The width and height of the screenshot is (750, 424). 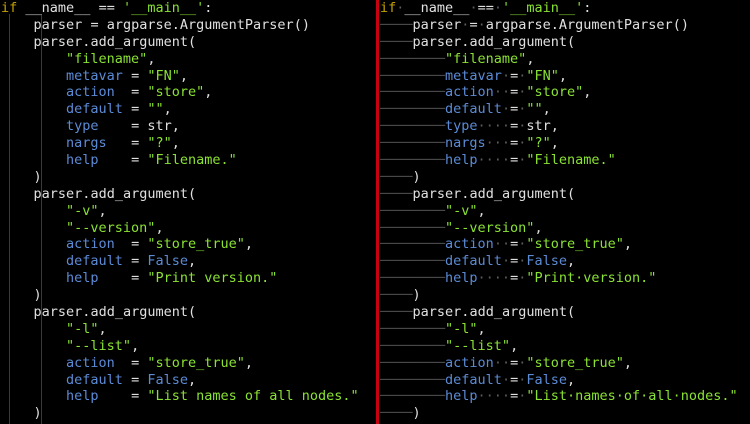 What do you see at coordinates (119, 109) in the screenshot?
I see `code-line: default = "",` at bounding box center [119, 109].